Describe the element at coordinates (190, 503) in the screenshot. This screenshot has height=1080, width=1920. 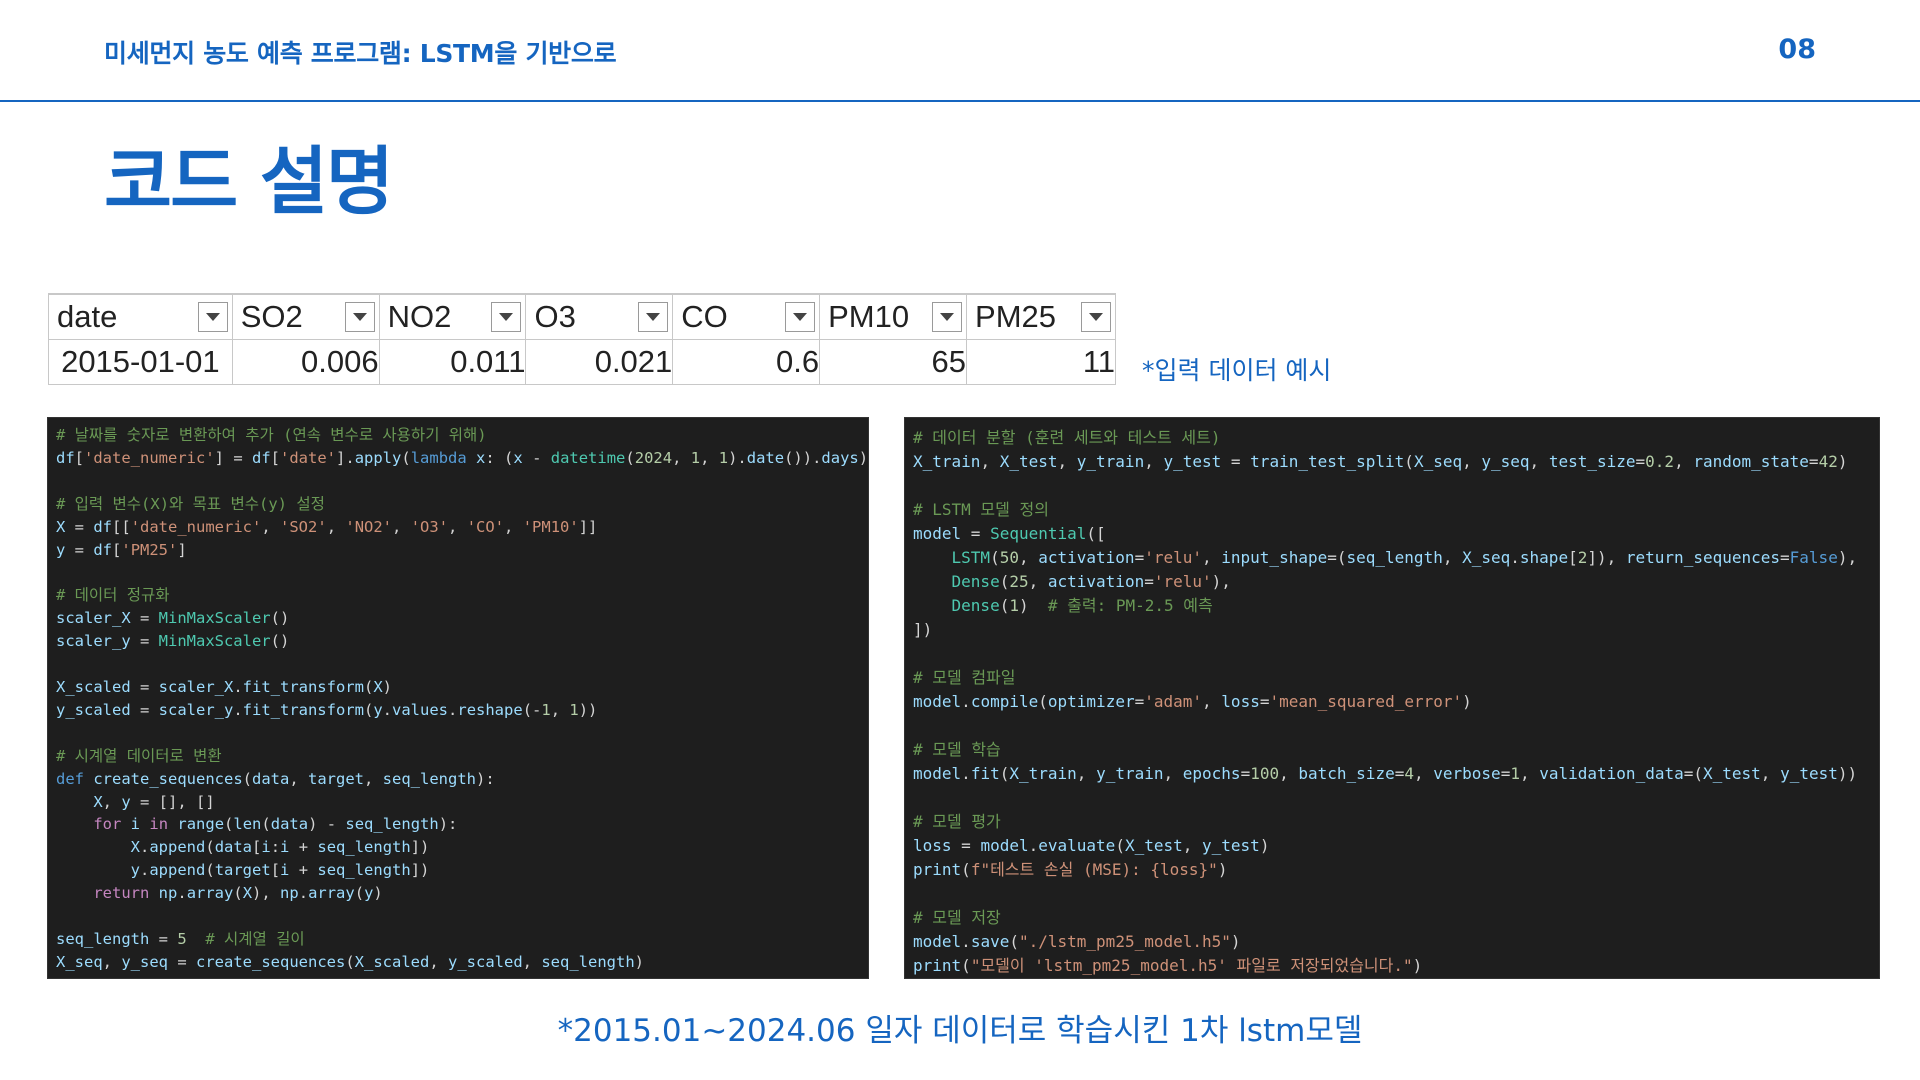
I see `code-left-line: # 입력 변수(X)와 목표 변수(y) 설정` at that location.